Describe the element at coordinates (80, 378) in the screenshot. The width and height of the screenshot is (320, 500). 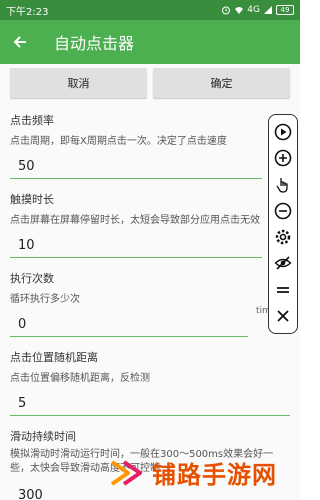
I see `section-desc: 点击位置偏移随机距离，反检测` at that location.